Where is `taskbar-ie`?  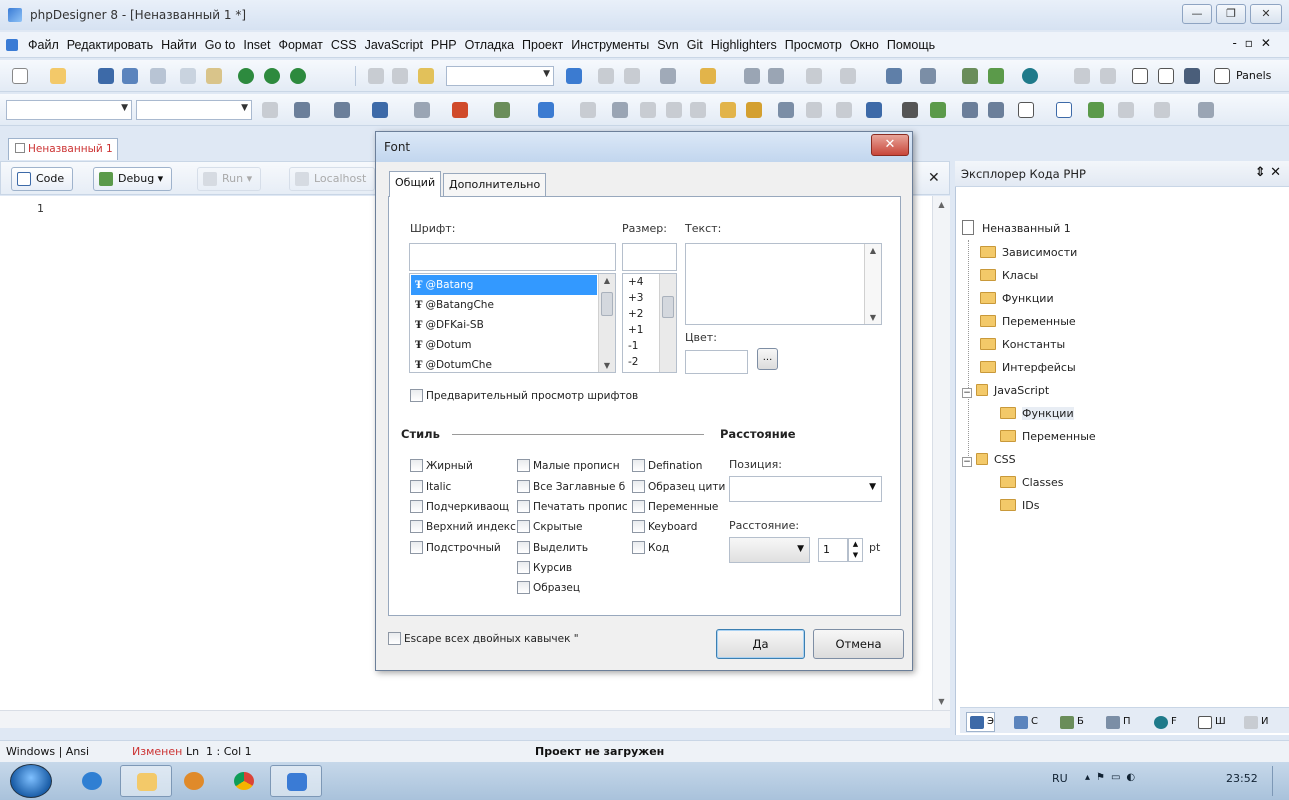
taskbar-ie is located at coordinates (92, 781).